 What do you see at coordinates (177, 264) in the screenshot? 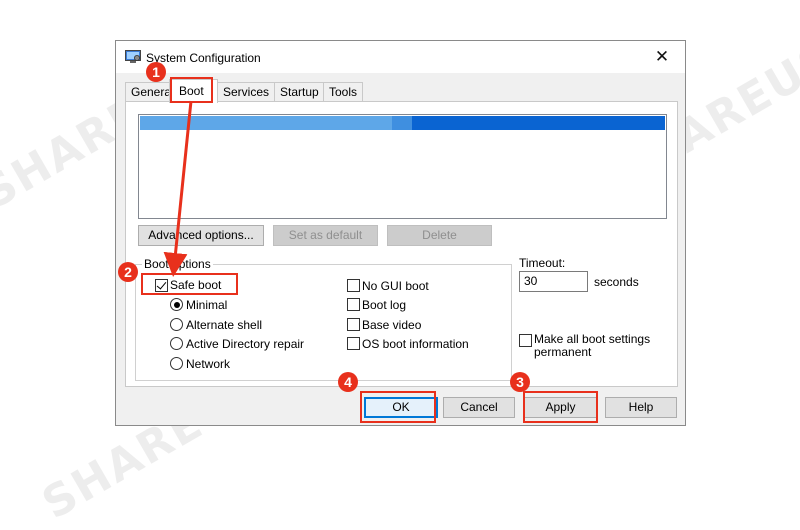
I see `boot-options-legend: Boot options` at bounding box center [177, 264].